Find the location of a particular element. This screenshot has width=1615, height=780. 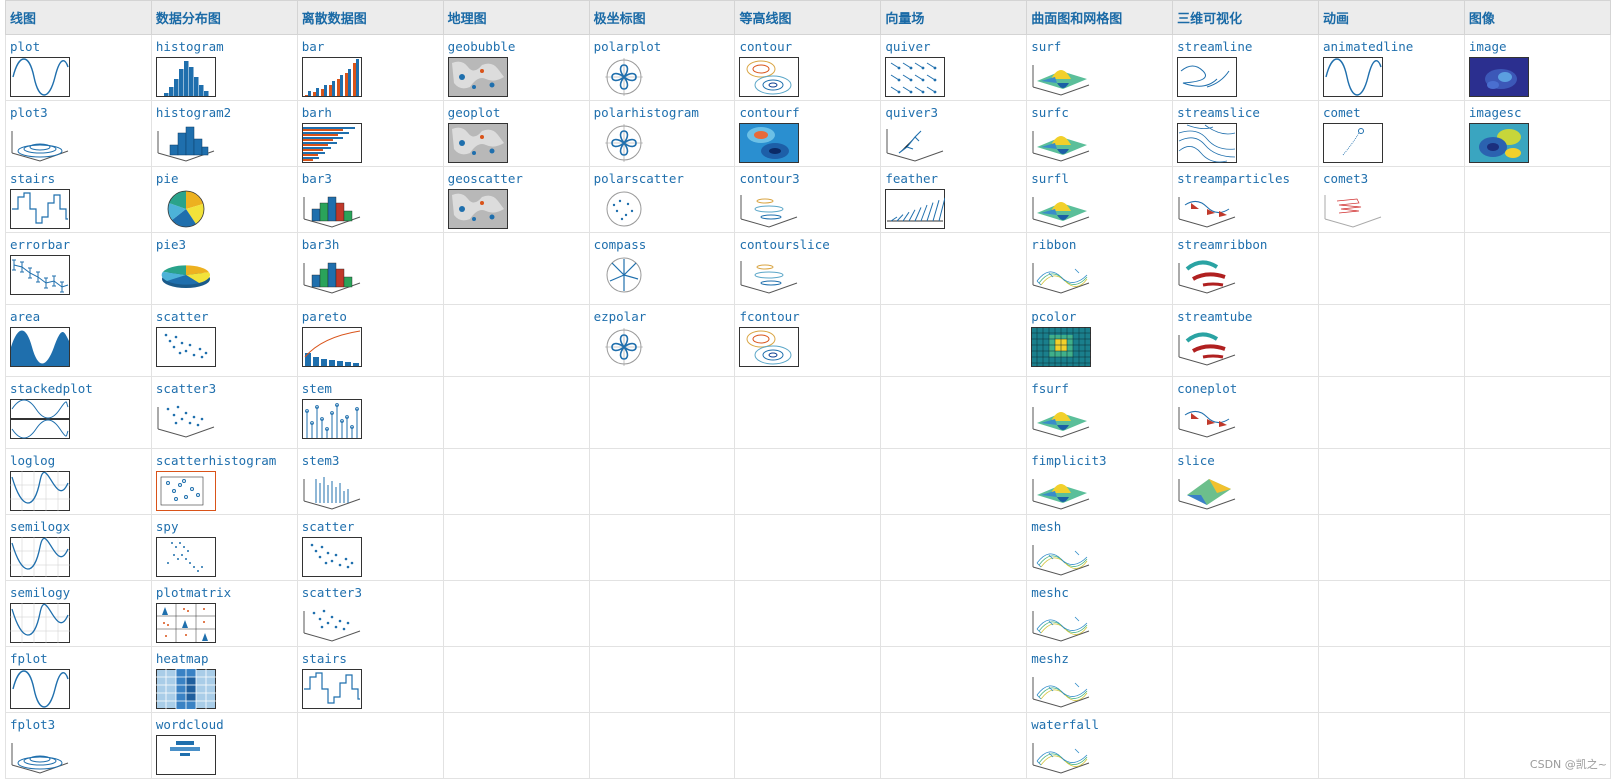

feather-thumbnail-icon is located at coordinates (915, 209).